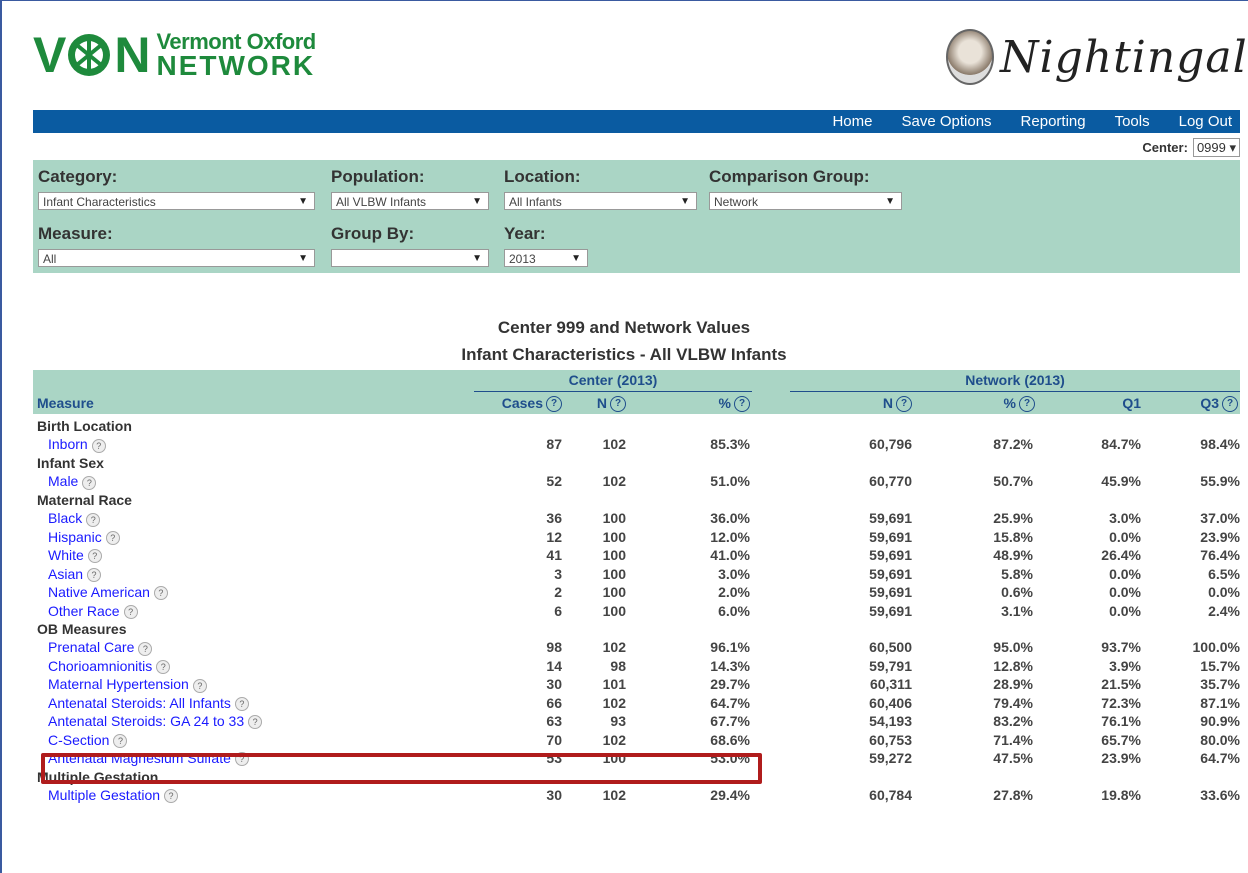 The image size is (1248, 873). What do you see at coordinates (1097, 57) in the screenshot?
I see `nightingale-logo: Nightingale` at bounding box center [1097, 57].